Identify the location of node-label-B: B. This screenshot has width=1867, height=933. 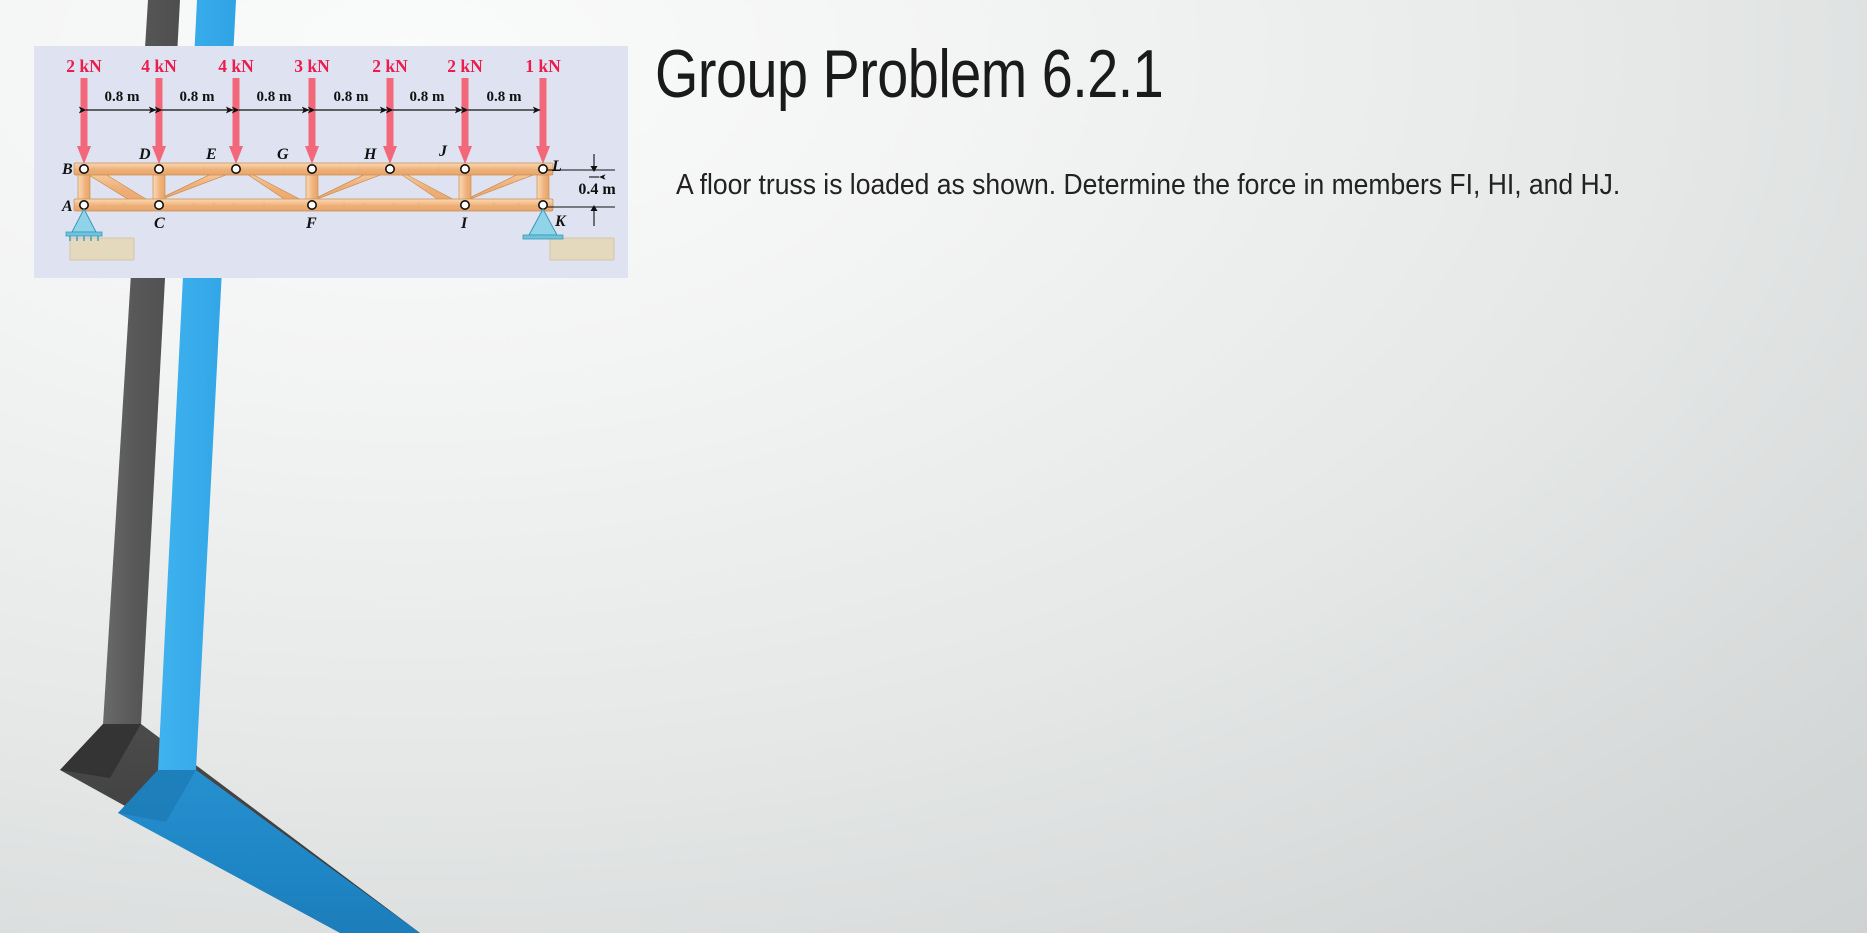
(67, 169).